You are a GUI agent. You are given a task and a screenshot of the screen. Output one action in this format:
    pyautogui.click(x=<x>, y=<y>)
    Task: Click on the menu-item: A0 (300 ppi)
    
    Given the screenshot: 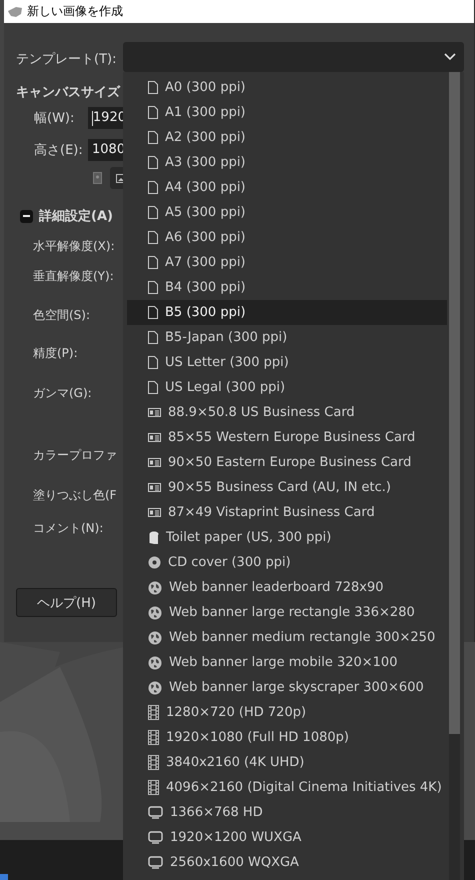 What is the action you would take?
    pyautogui.click(x=287, y=87)
    